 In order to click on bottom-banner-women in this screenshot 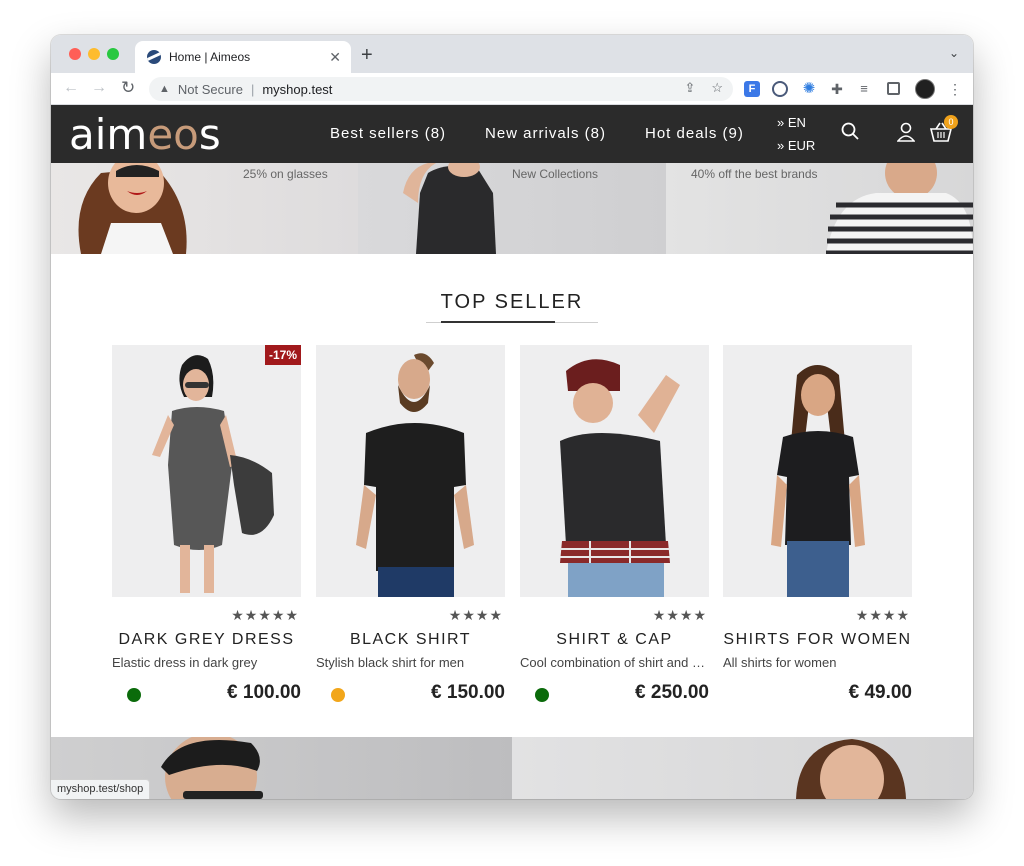, I will do `click(742, 768)`.